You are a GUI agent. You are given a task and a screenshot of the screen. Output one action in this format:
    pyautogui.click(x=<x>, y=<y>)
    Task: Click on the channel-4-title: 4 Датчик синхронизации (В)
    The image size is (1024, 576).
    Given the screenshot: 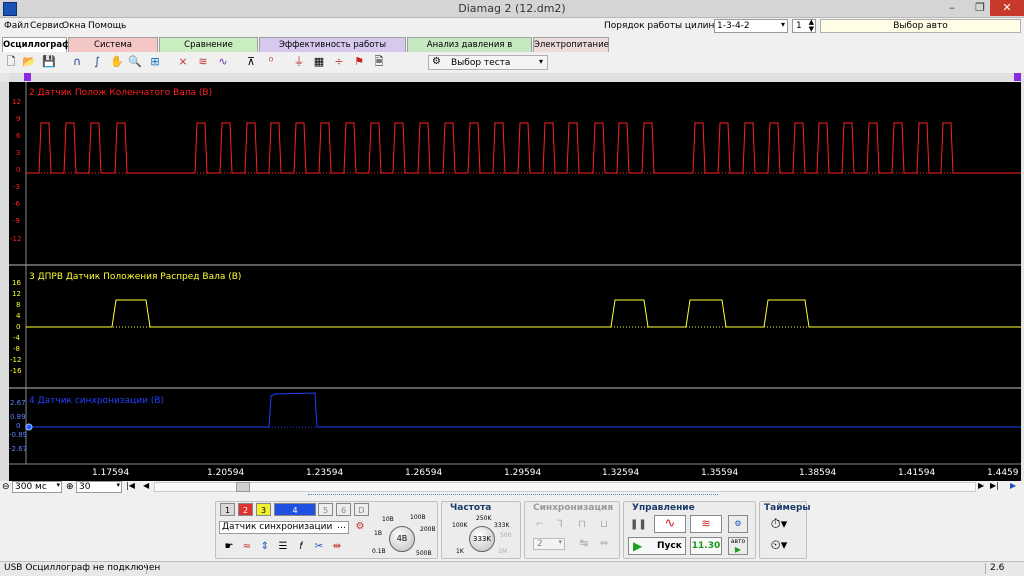 What is the action you would take?
    pyautogui.click(x=96, y=401)
    